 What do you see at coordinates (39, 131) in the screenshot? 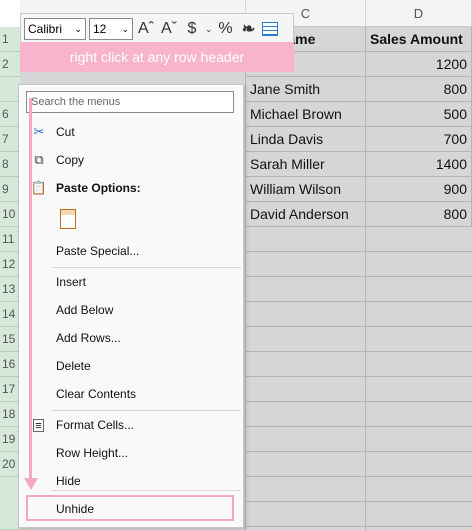
I see `scissors-icon: ✂` at bounding box center [39, 131].